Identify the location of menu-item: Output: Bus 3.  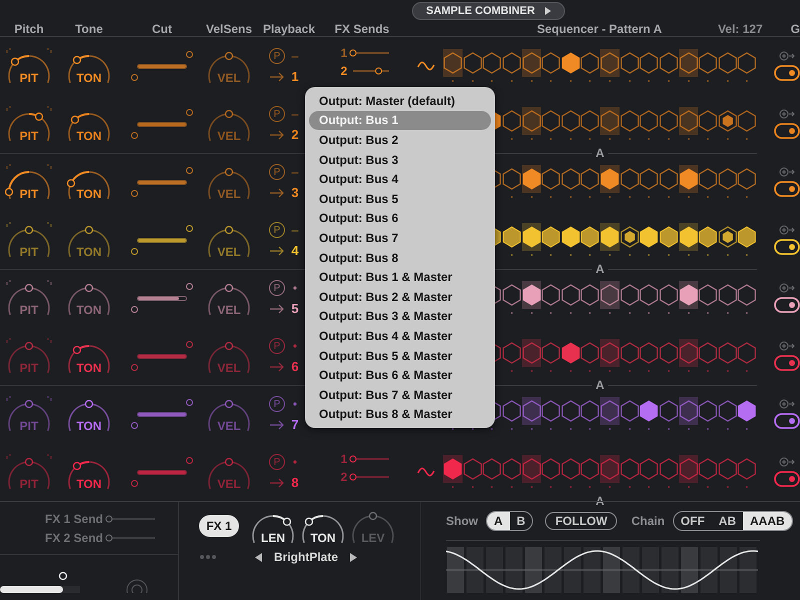
(400, 160).